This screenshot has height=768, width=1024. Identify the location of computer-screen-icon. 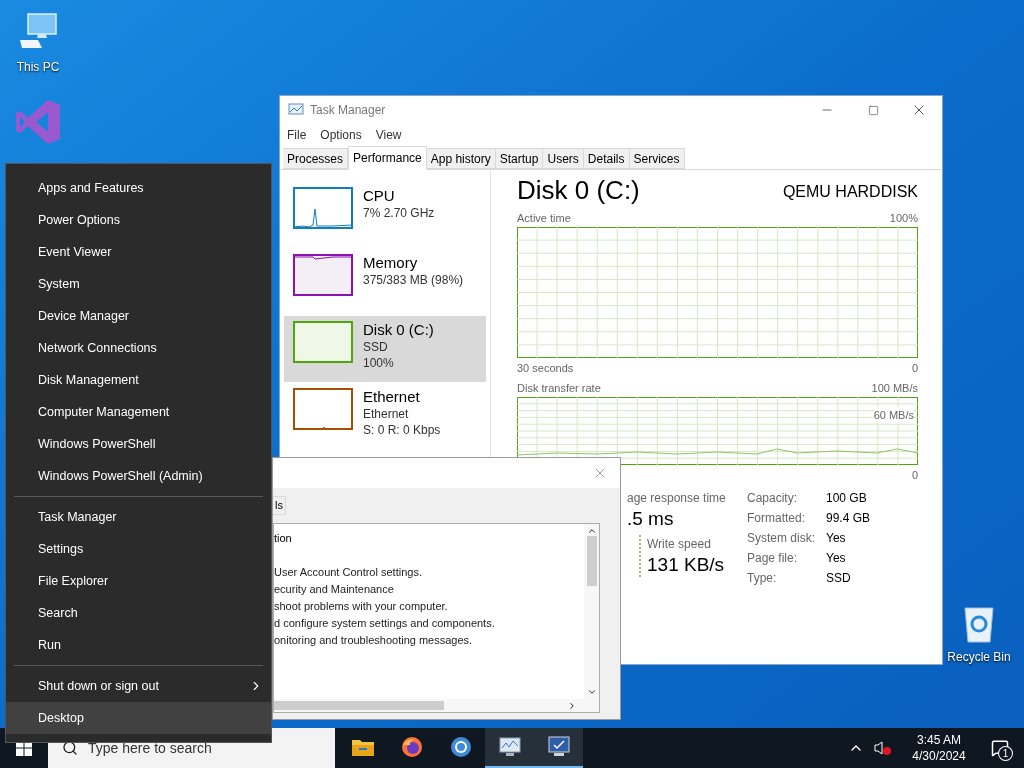
(558, 747).